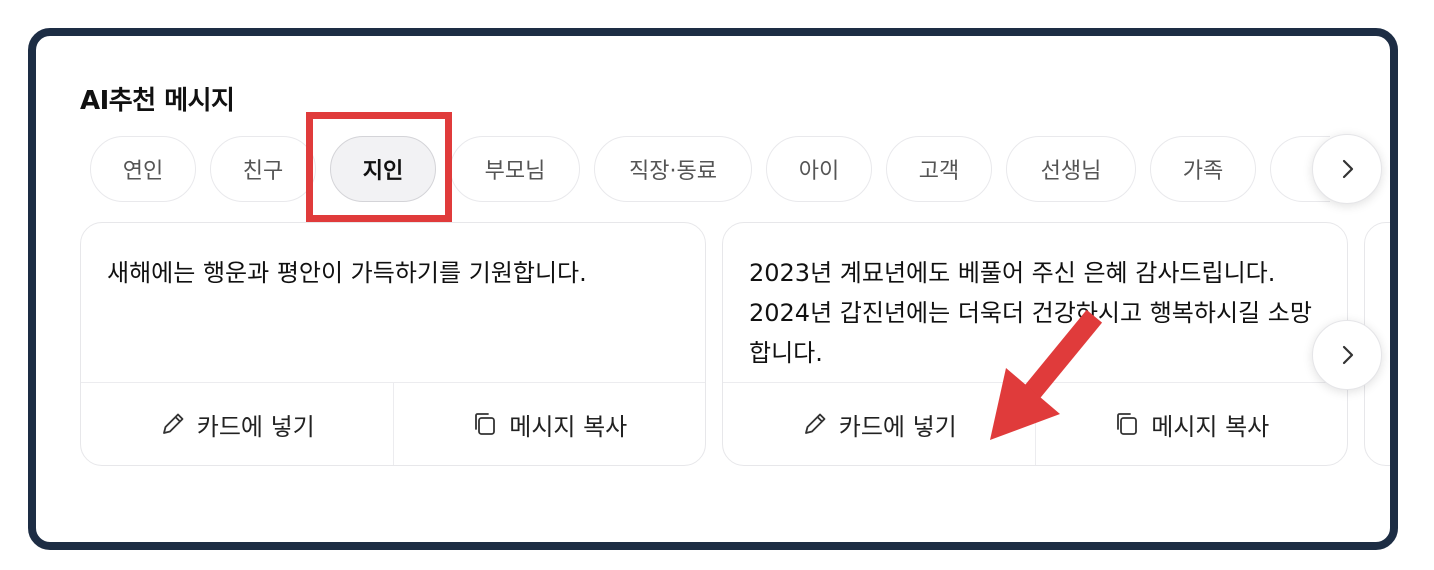 The height and width of the screenshot is (570, 1434). I want to click on category-tabs: 연인 친구 지인 부모님 직장·동료 아이 고객 선생님 가족, so click(730, 169).